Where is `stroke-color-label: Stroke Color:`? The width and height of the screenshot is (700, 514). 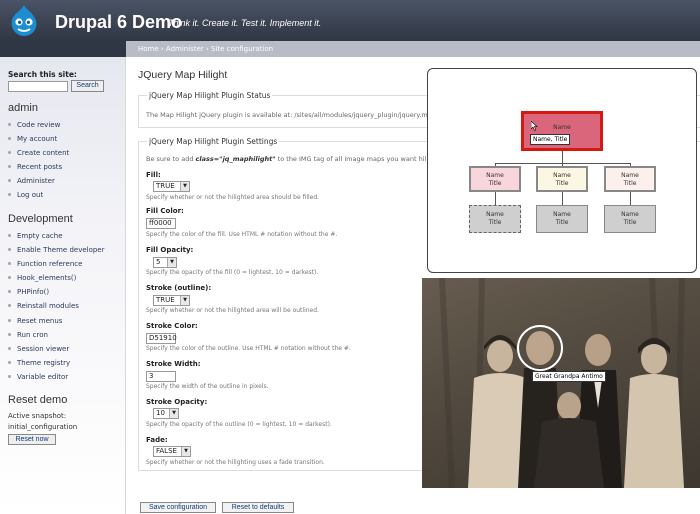 stroke-color-label: Stroke Color: is located at coordinates (172, 326).